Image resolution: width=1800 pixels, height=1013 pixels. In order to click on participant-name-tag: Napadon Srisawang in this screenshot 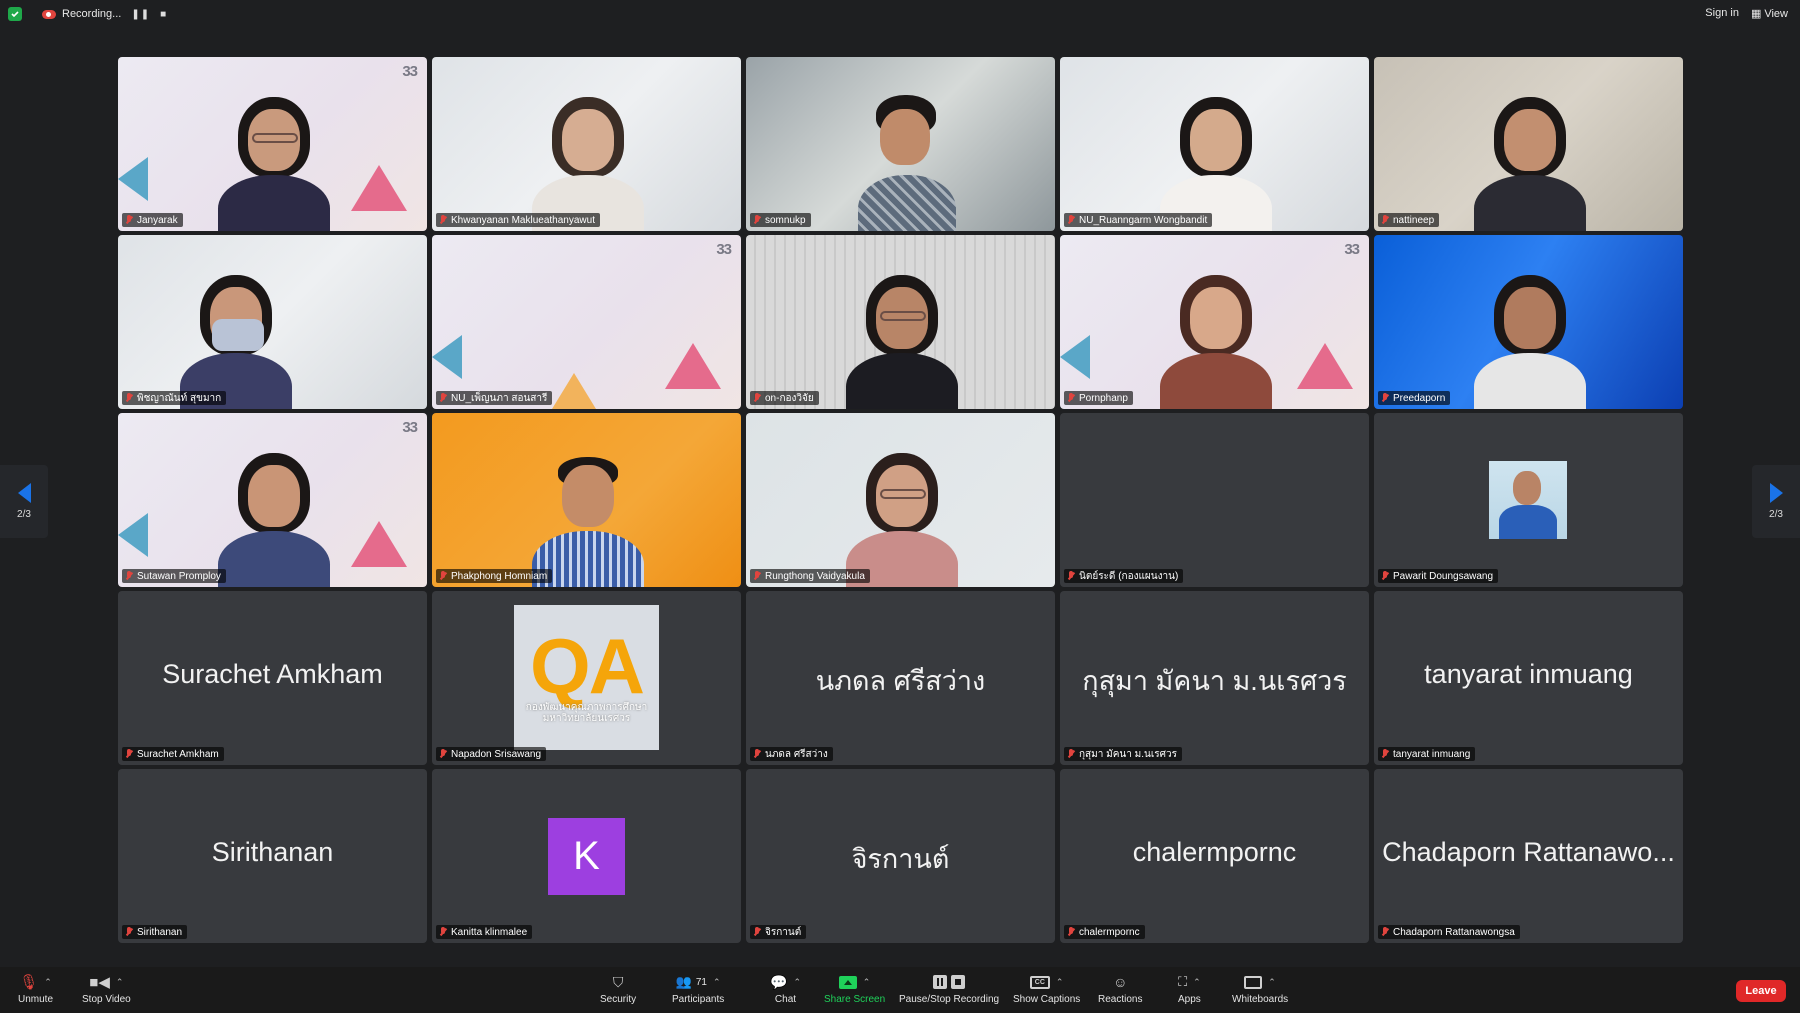, I will do `click(491, 754)`.